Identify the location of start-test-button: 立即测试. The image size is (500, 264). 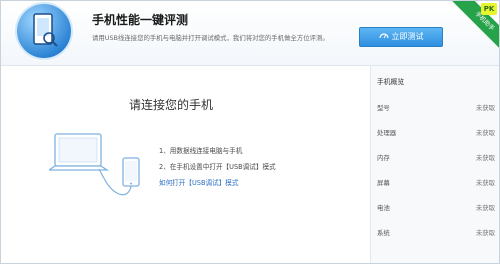
(401, 37).